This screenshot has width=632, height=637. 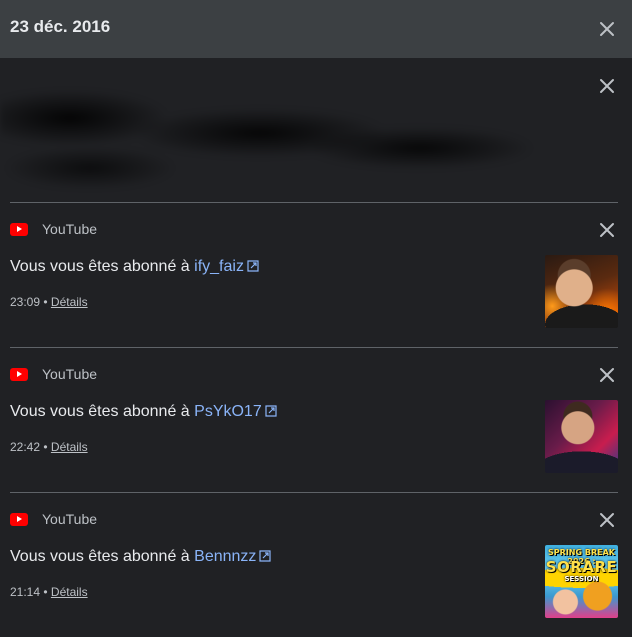 I want to click on notification-meta: 21:14 • Détails, so click(x=49, y=592).